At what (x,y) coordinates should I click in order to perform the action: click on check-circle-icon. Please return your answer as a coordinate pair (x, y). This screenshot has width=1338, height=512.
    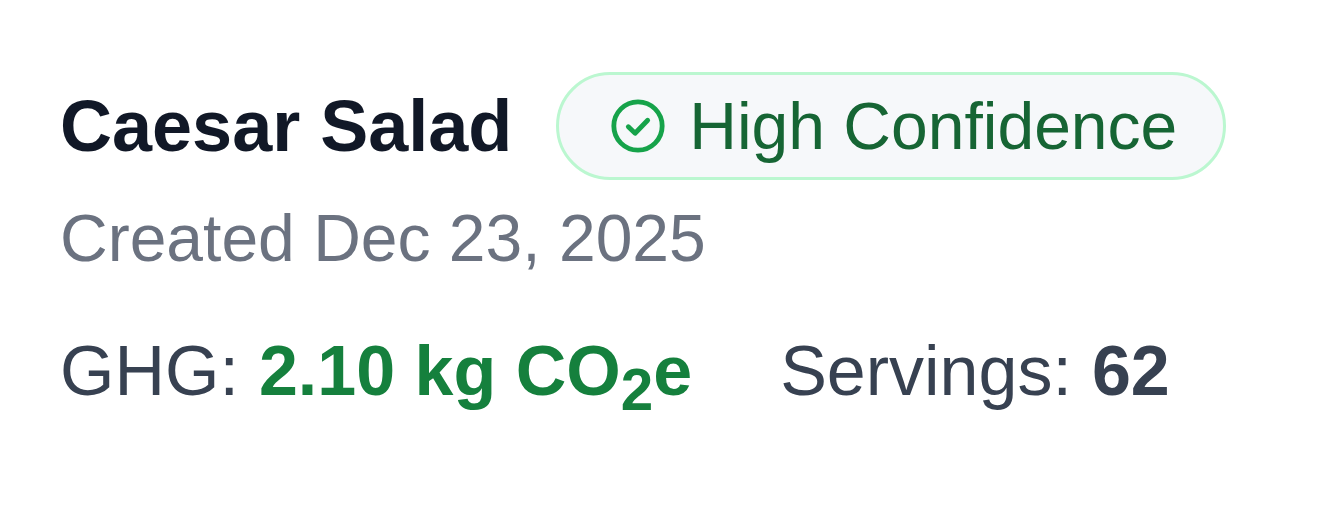
    Looking at the image, I should click on (638, 126).